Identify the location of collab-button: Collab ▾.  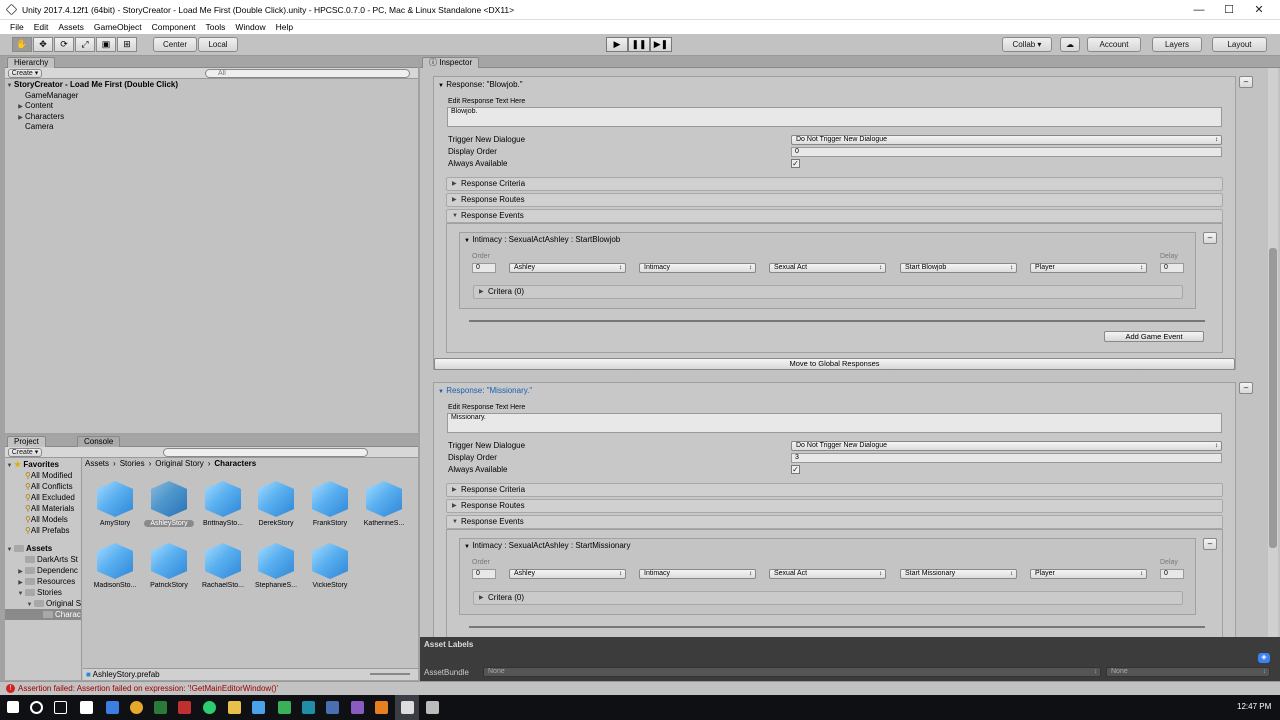
(1027, 44).